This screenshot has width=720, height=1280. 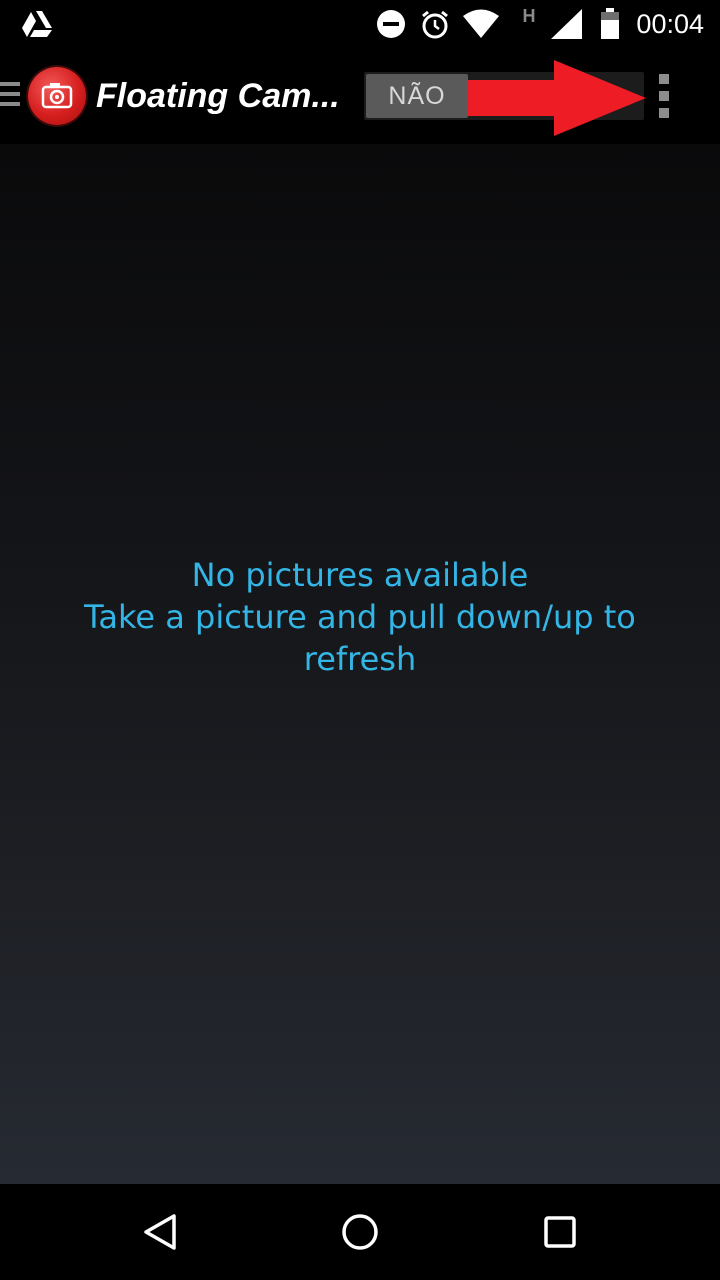 What do you see at coordinates (664, 96) in the screenshot?
I see `overflow-menu-icon` at bounding box center [664, 96].